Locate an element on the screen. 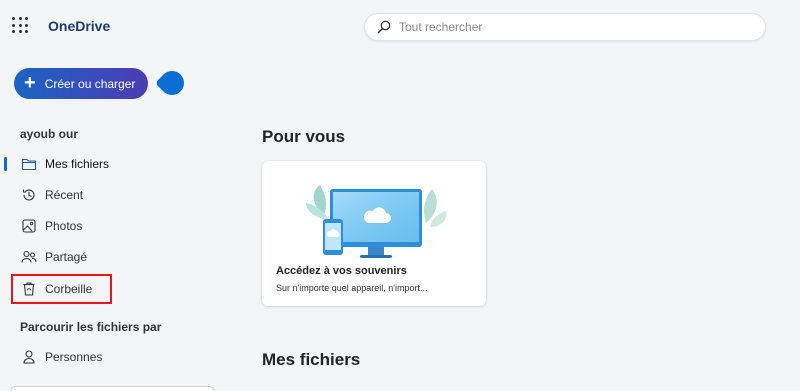 The height and width of the screenshot is (391, 800). my-files-heading: Mes fichiers is located at coordinates (311, 359).